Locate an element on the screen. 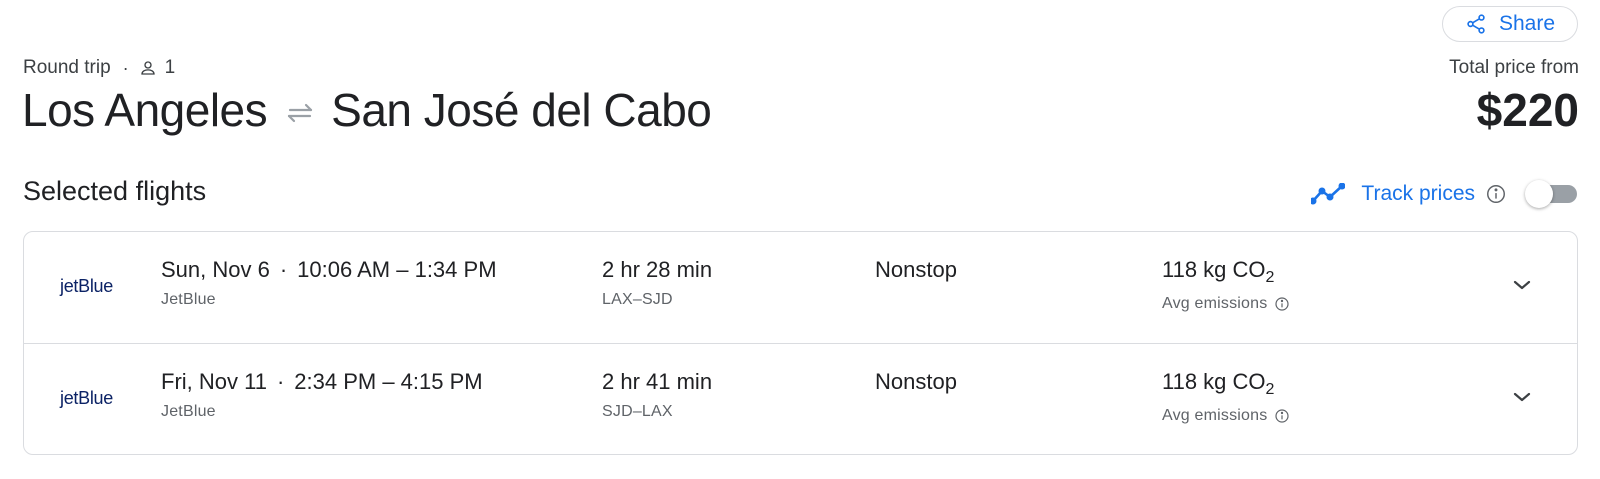 This screenshot has height=479, width=1600. track-prices-toggle is located at coordinates (1552, 194).